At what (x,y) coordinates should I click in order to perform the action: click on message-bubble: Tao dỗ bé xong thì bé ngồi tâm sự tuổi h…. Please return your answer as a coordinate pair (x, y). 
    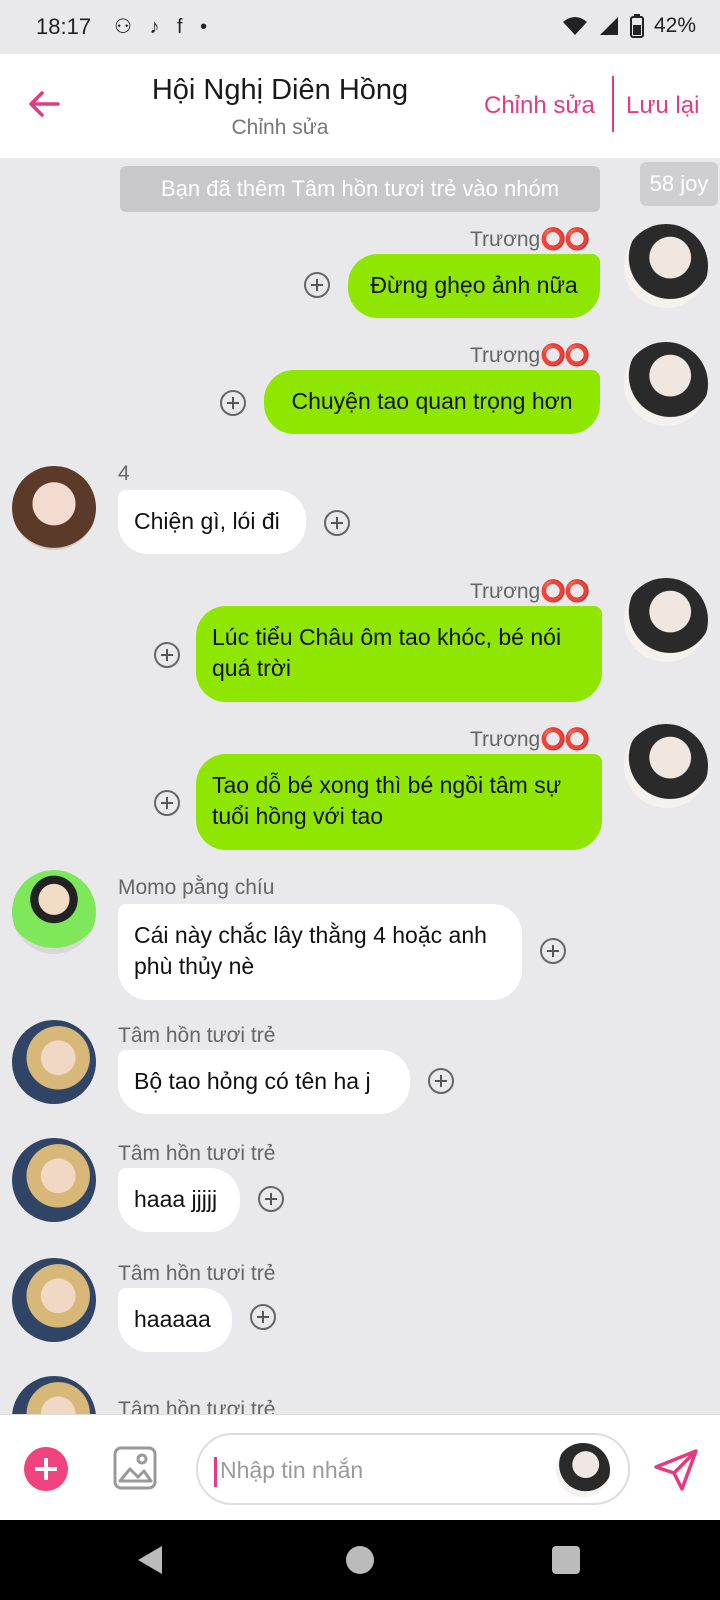
    Looking at the image, I should click on (399, 802).